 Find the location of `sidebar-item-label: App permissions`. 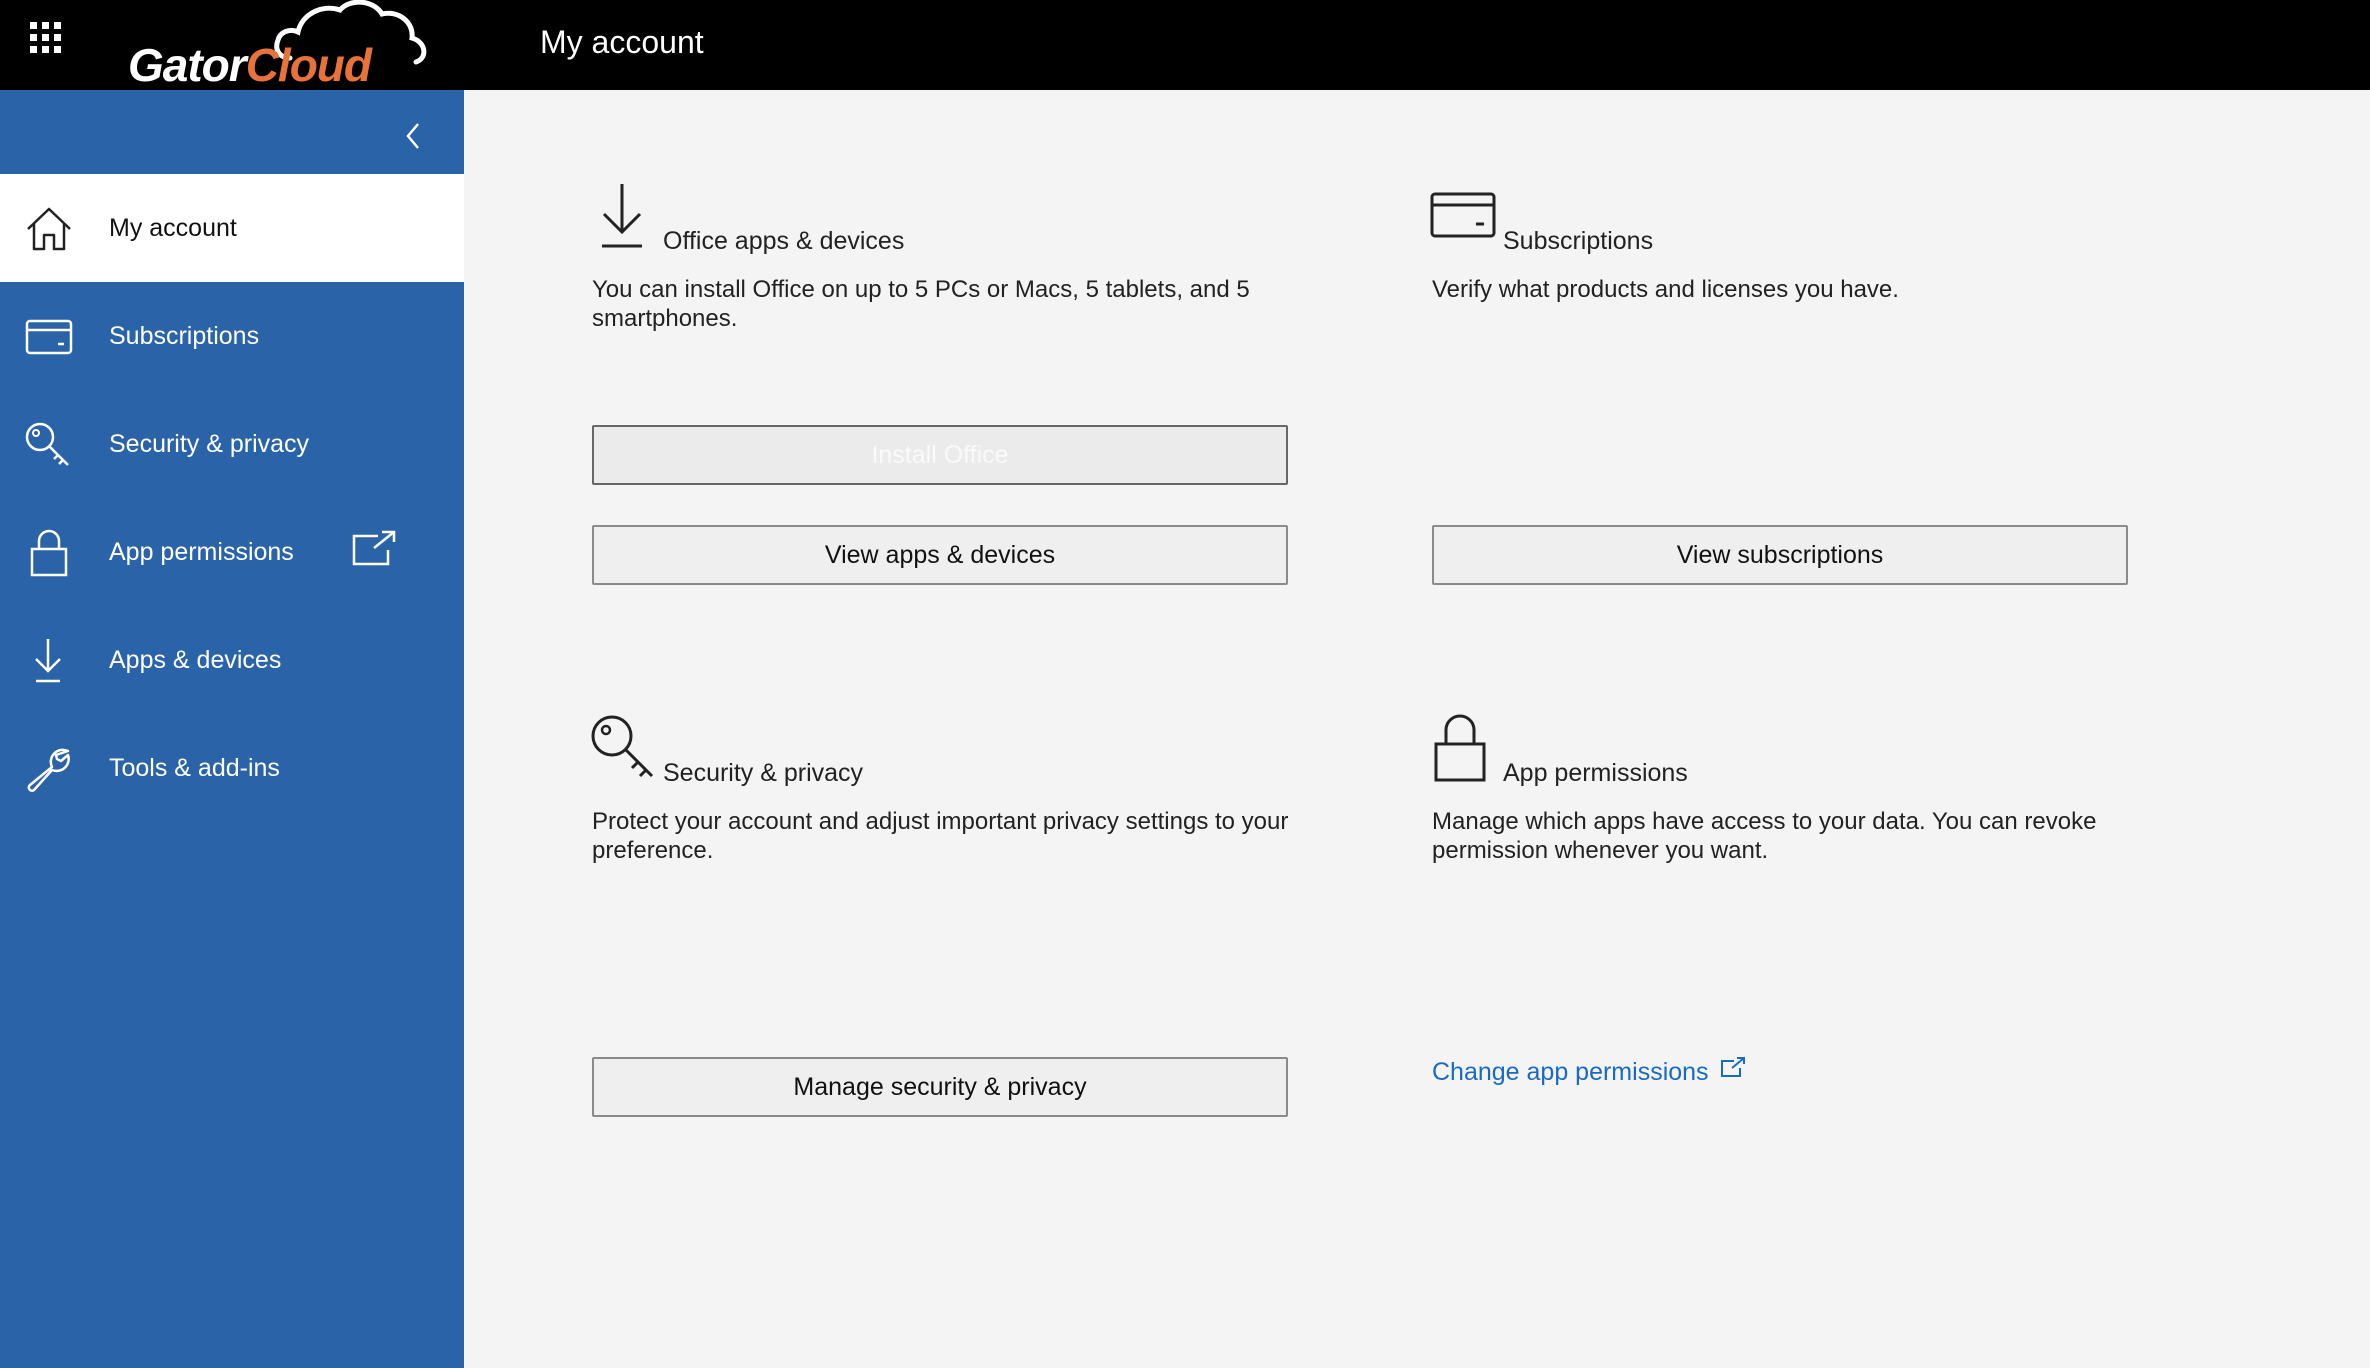

sidebar-item-label: App permissions is located at coordinates (201, 552).